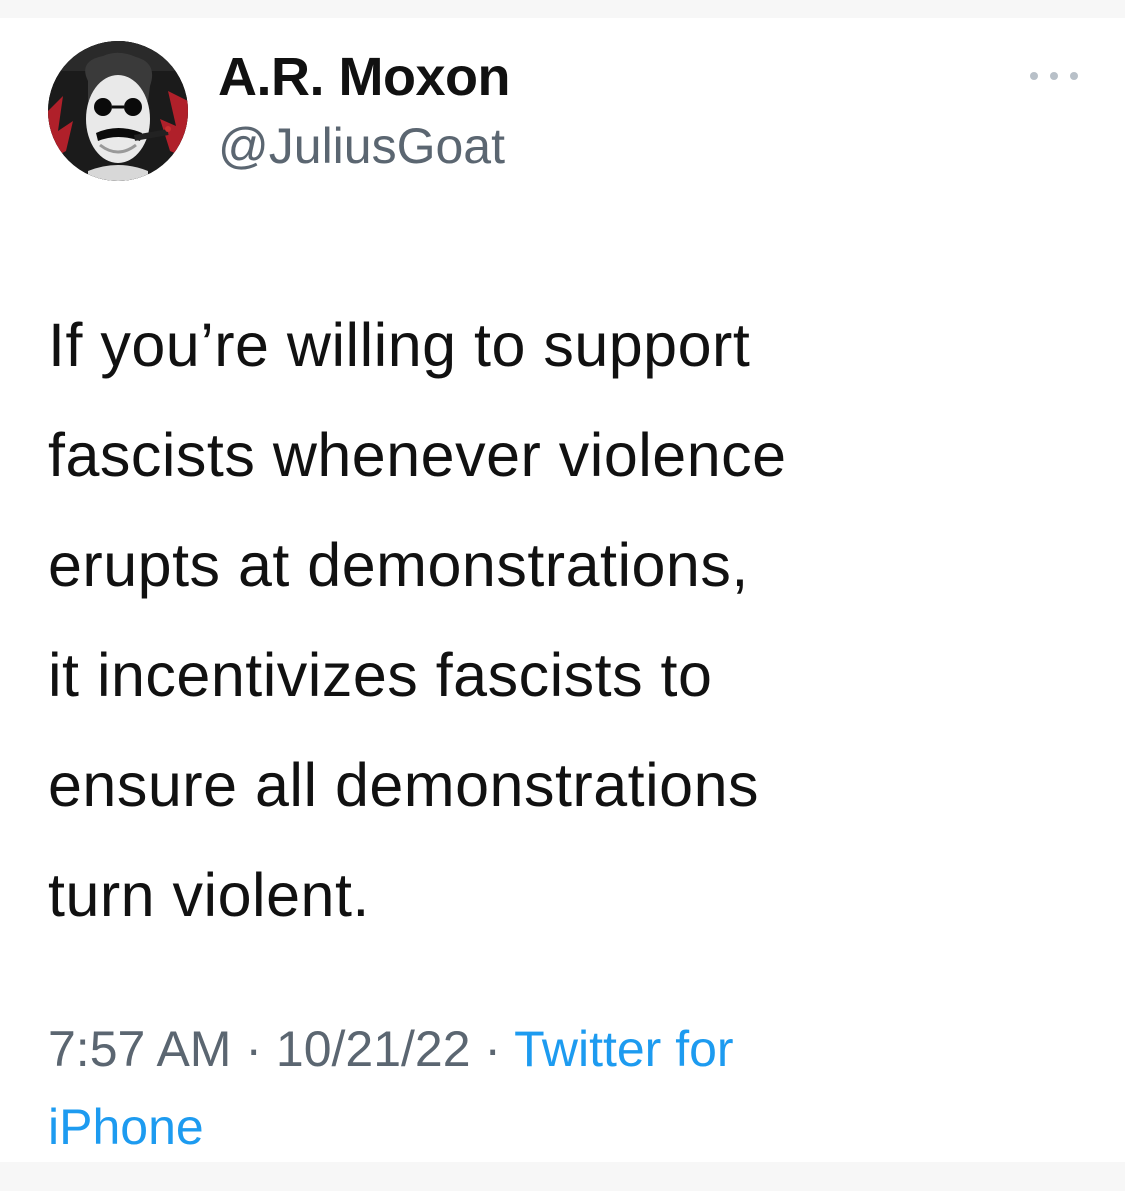  What do you see at coordinates (1054, 76) in the screenshot?
I see `more-horizontal-icon` at bounding box center [1054, 76].